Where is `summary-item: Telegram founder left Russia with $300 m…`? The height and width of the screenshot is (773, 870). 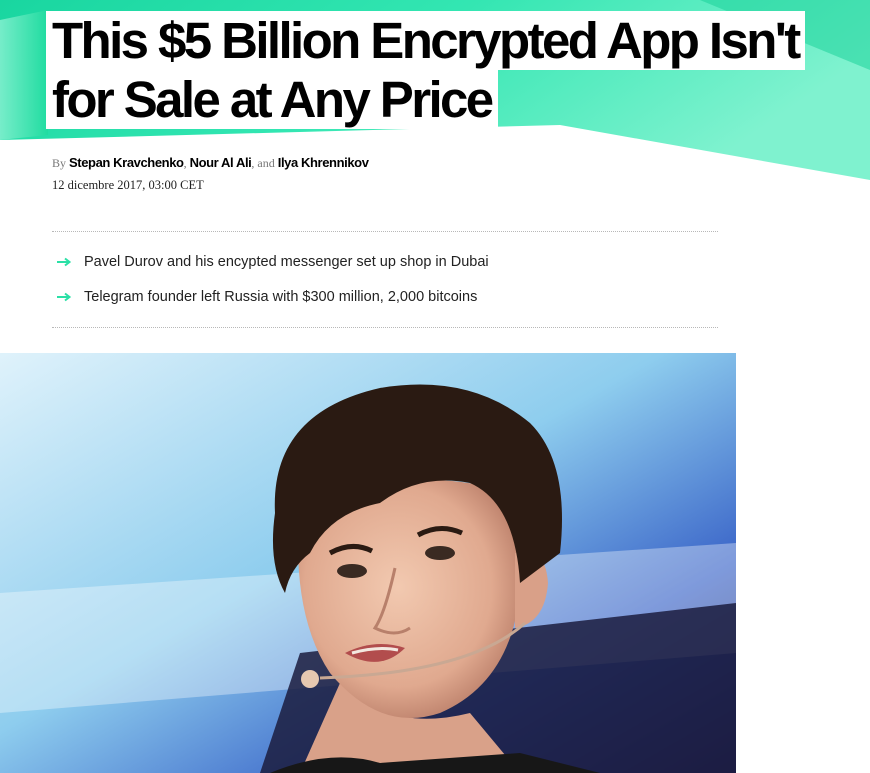 summary-item: Telegram founder left Russia with $300 m… is located at coordinates (385, 296).